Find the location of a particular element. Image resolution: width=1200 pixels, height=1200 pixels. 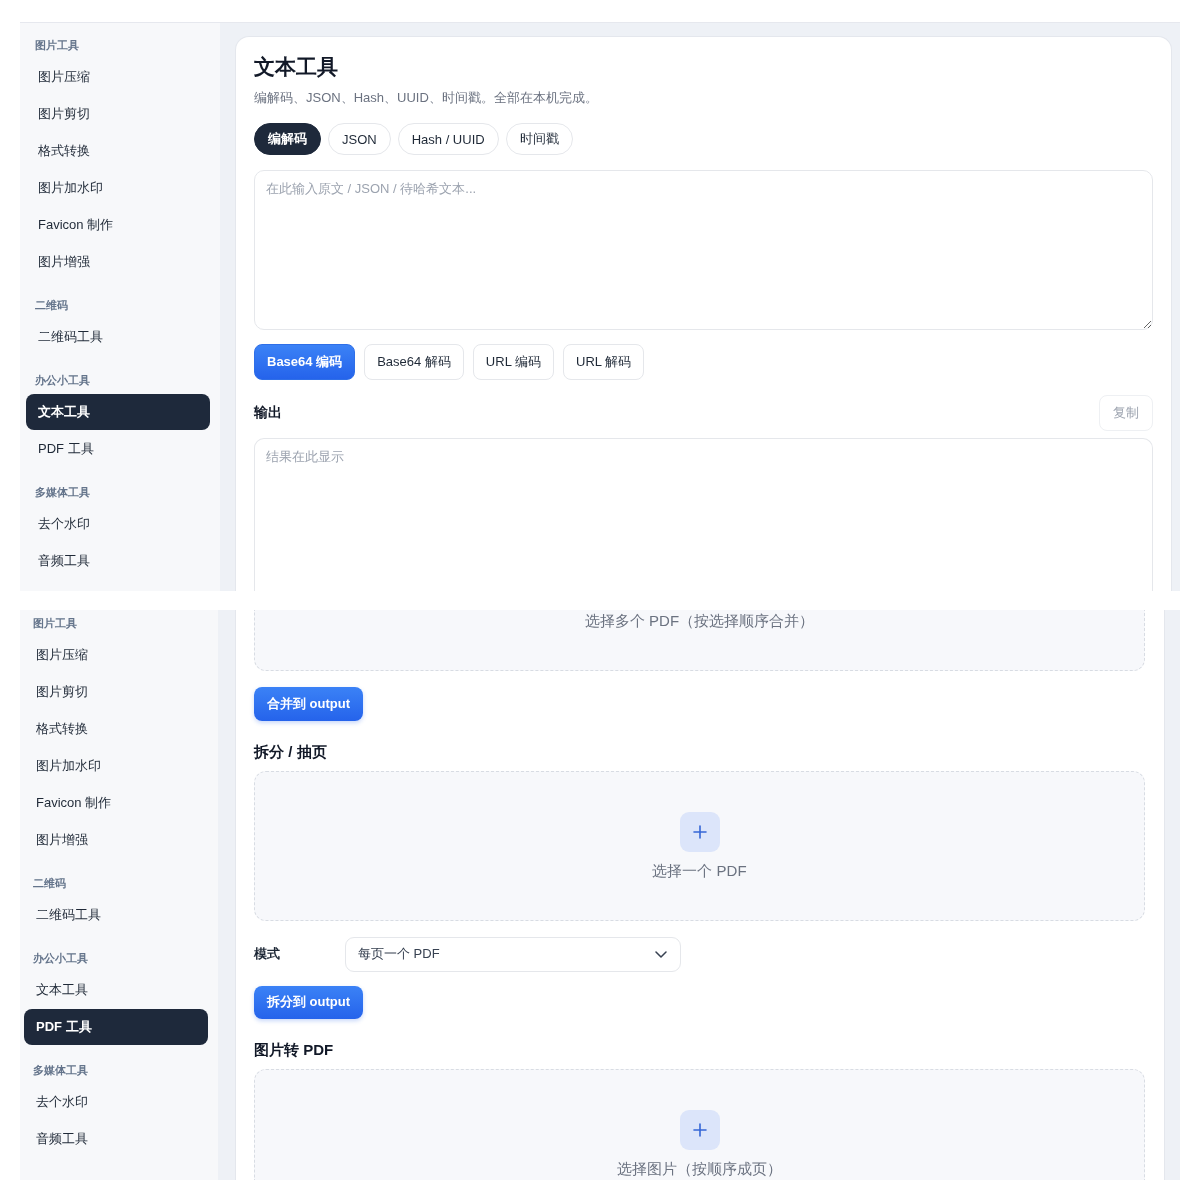

action-button: URL 编码 is located at coordinates (513, 362).